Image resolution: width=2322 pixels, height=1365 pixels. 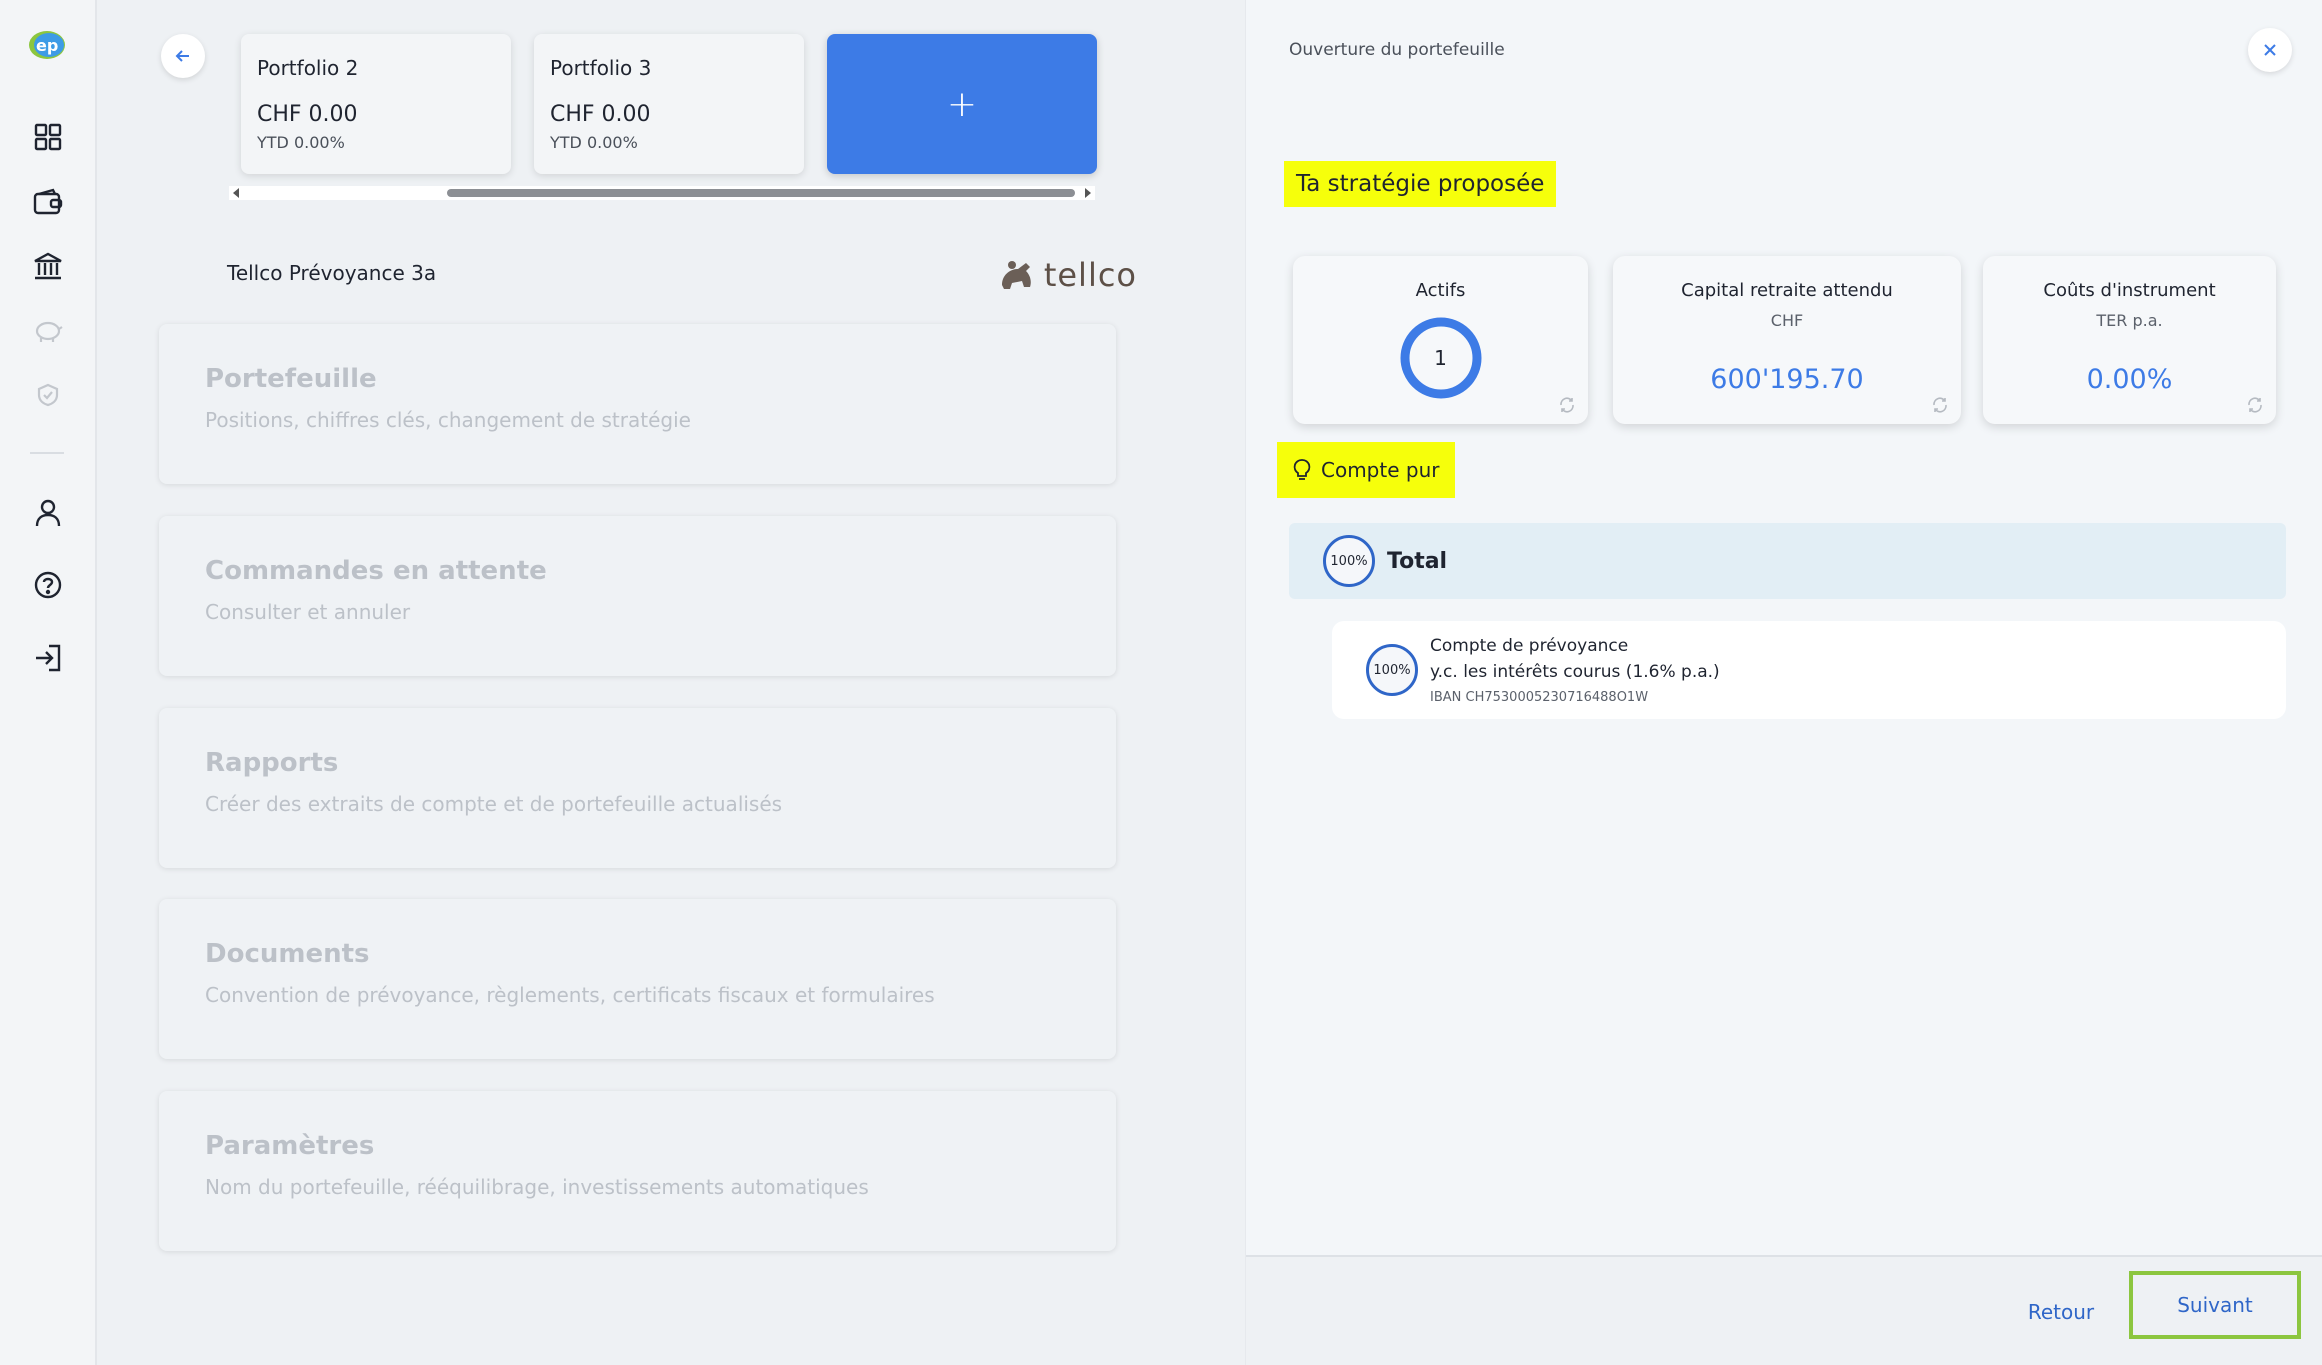 I want to click on lightbulb-icon, so click(x=1302, y=469).